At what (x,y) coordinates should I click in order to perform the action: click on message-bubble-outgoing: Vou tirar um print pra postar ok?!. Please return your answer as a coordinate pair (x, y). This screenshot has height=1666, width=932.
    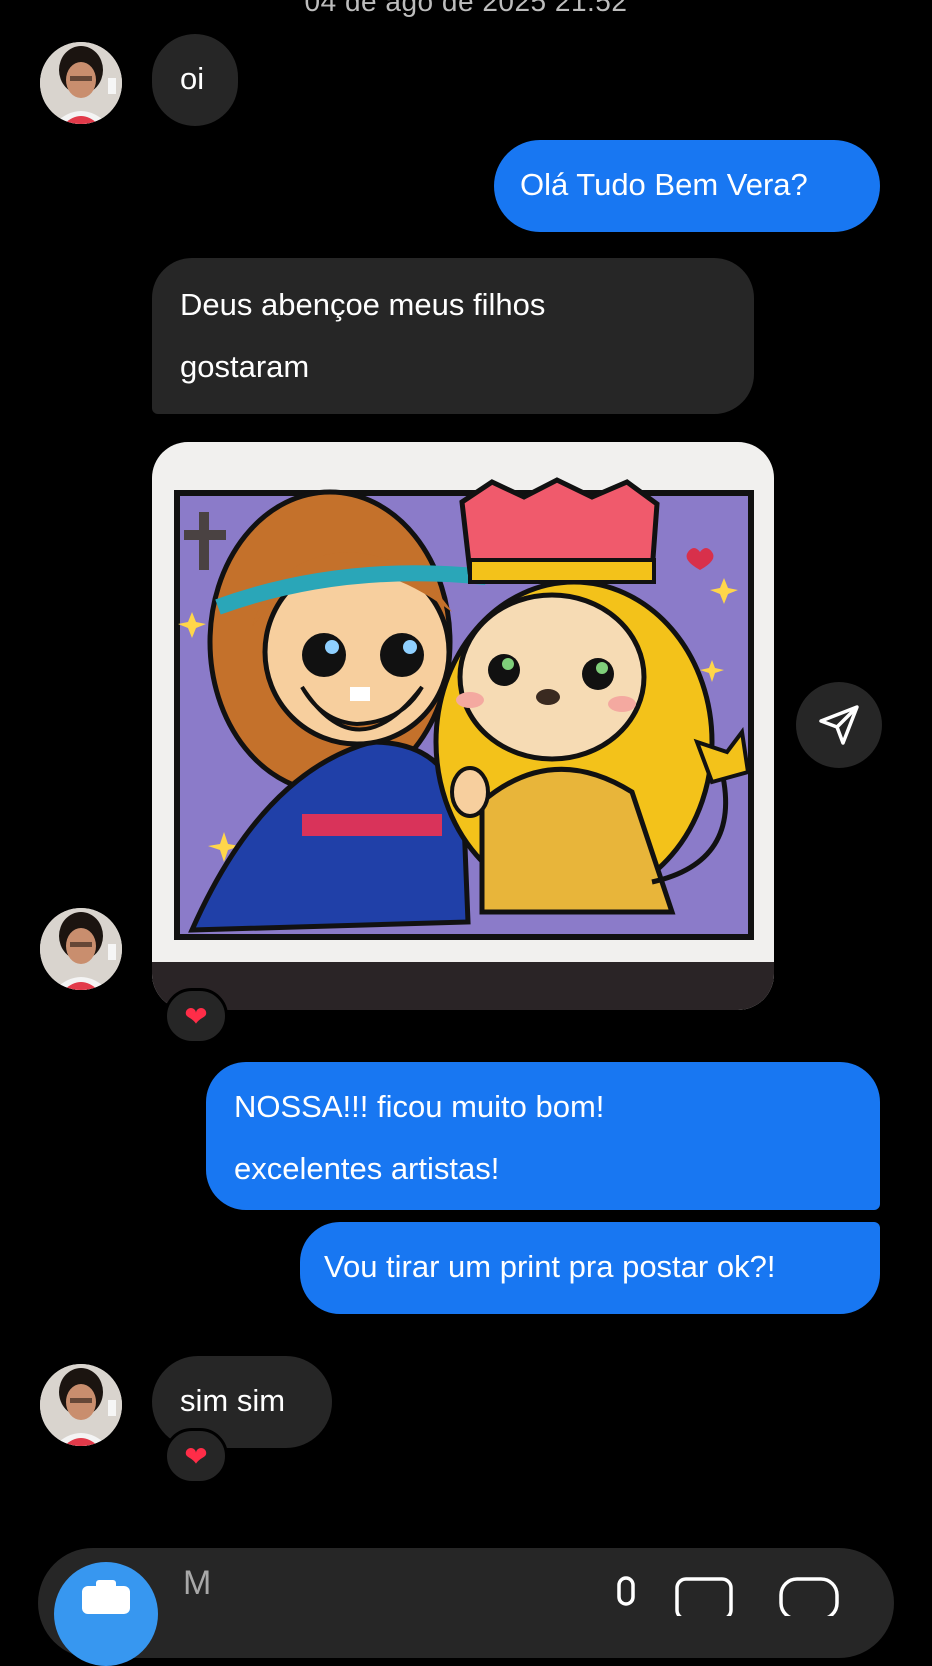
    Looking at the image, I should click on (590, 1268).